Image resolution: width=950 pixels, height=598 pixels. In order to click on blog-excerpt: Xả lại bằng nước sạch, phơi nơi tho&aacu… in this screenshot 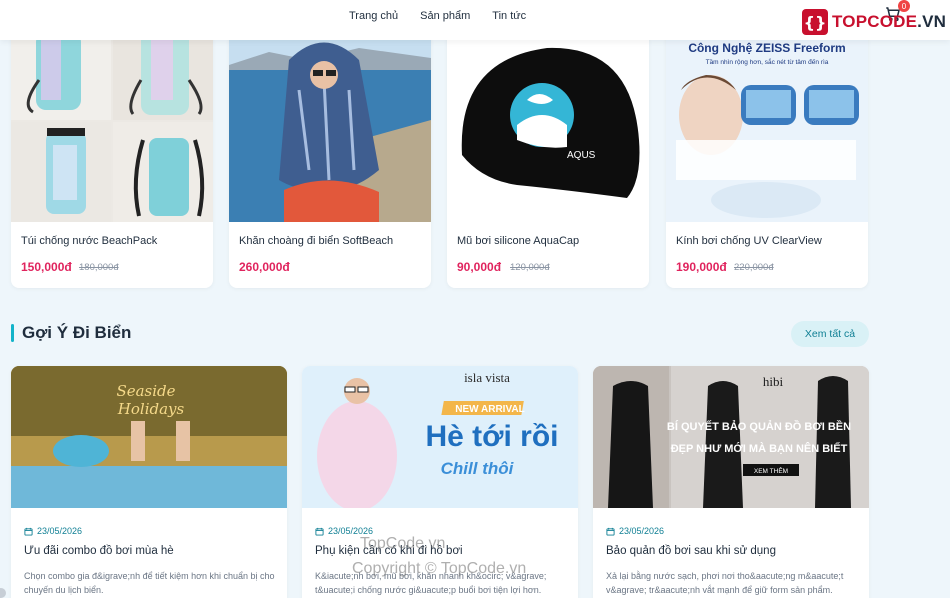, I will do `click(725, 583)`.